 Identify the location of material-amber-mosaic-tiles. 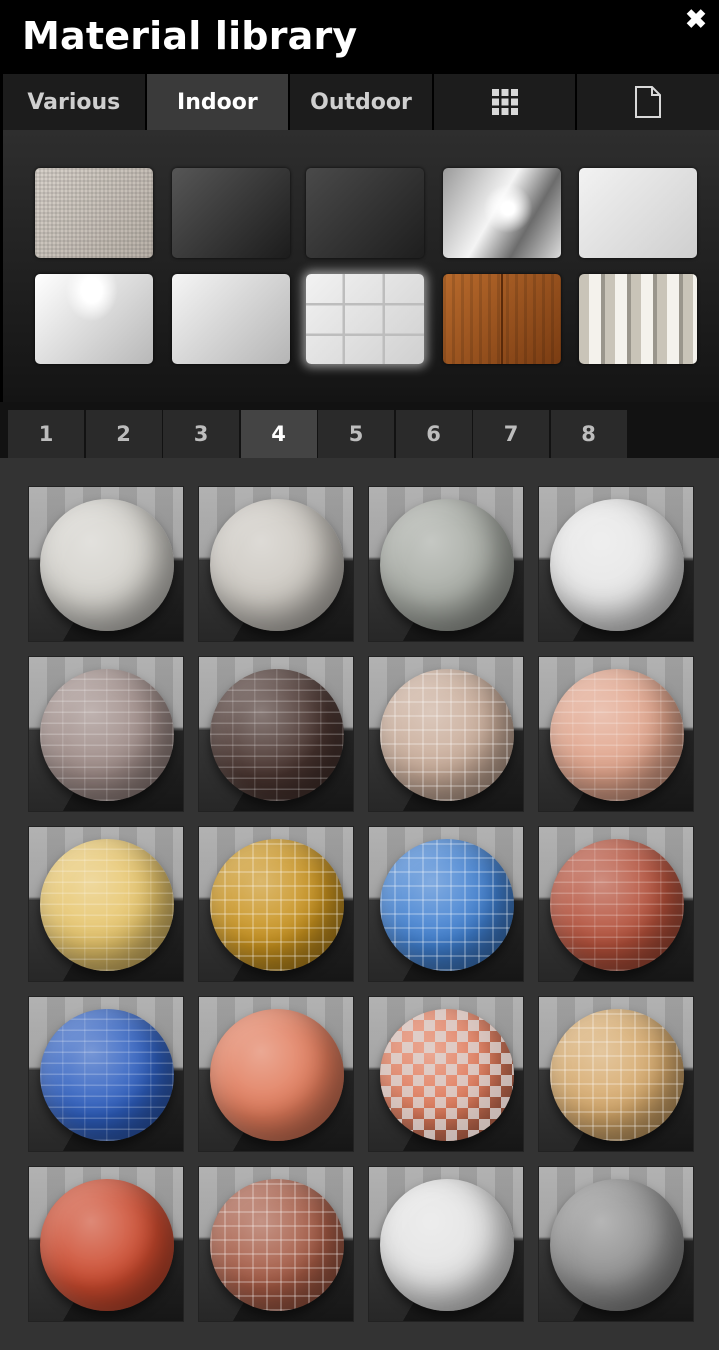
(276, 904).